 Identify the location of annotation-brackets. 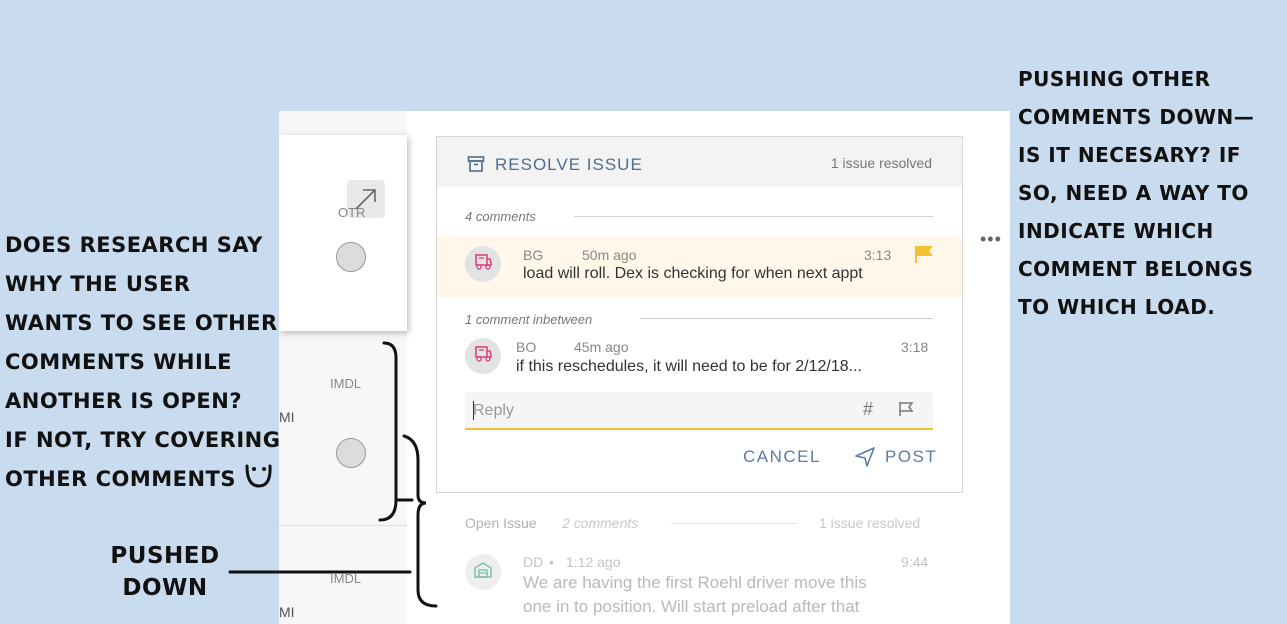
(333, 474).